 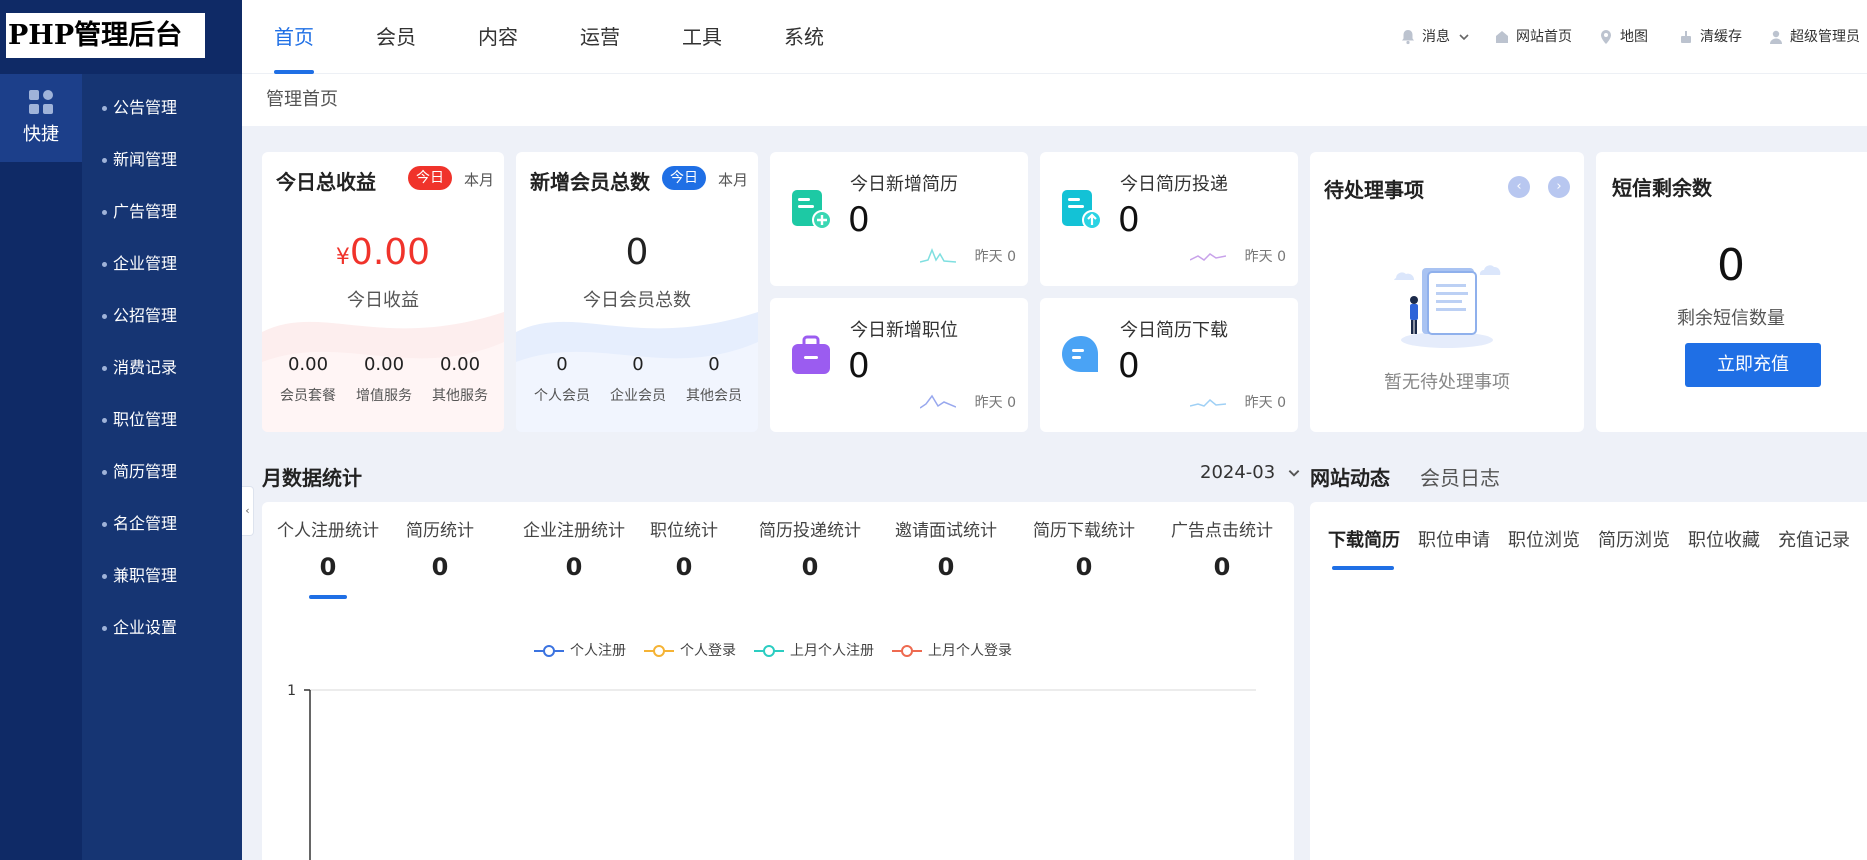 I want to click on subtab-job-applications: 职位申请, so click(x=1454, y=539).